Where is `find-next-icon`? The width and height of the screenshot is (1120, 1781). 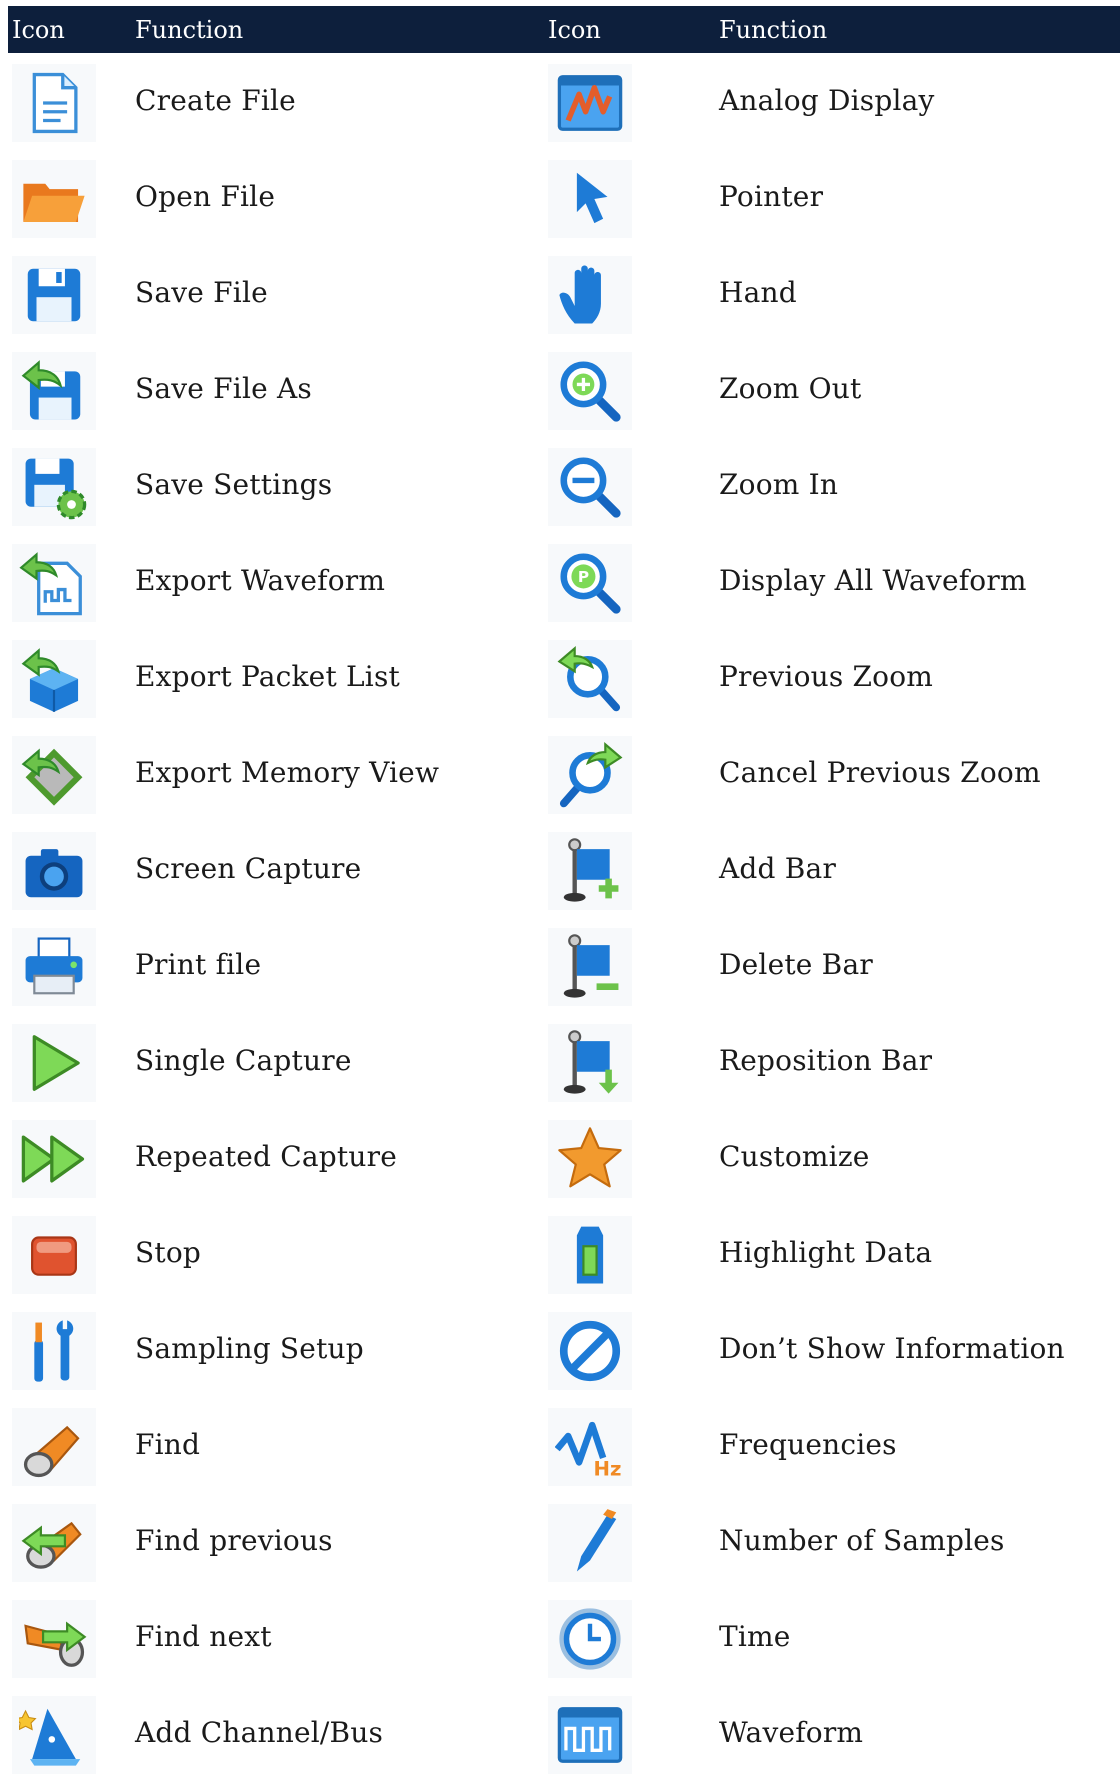
find-next-icon is located at coordinates (54, 1639).